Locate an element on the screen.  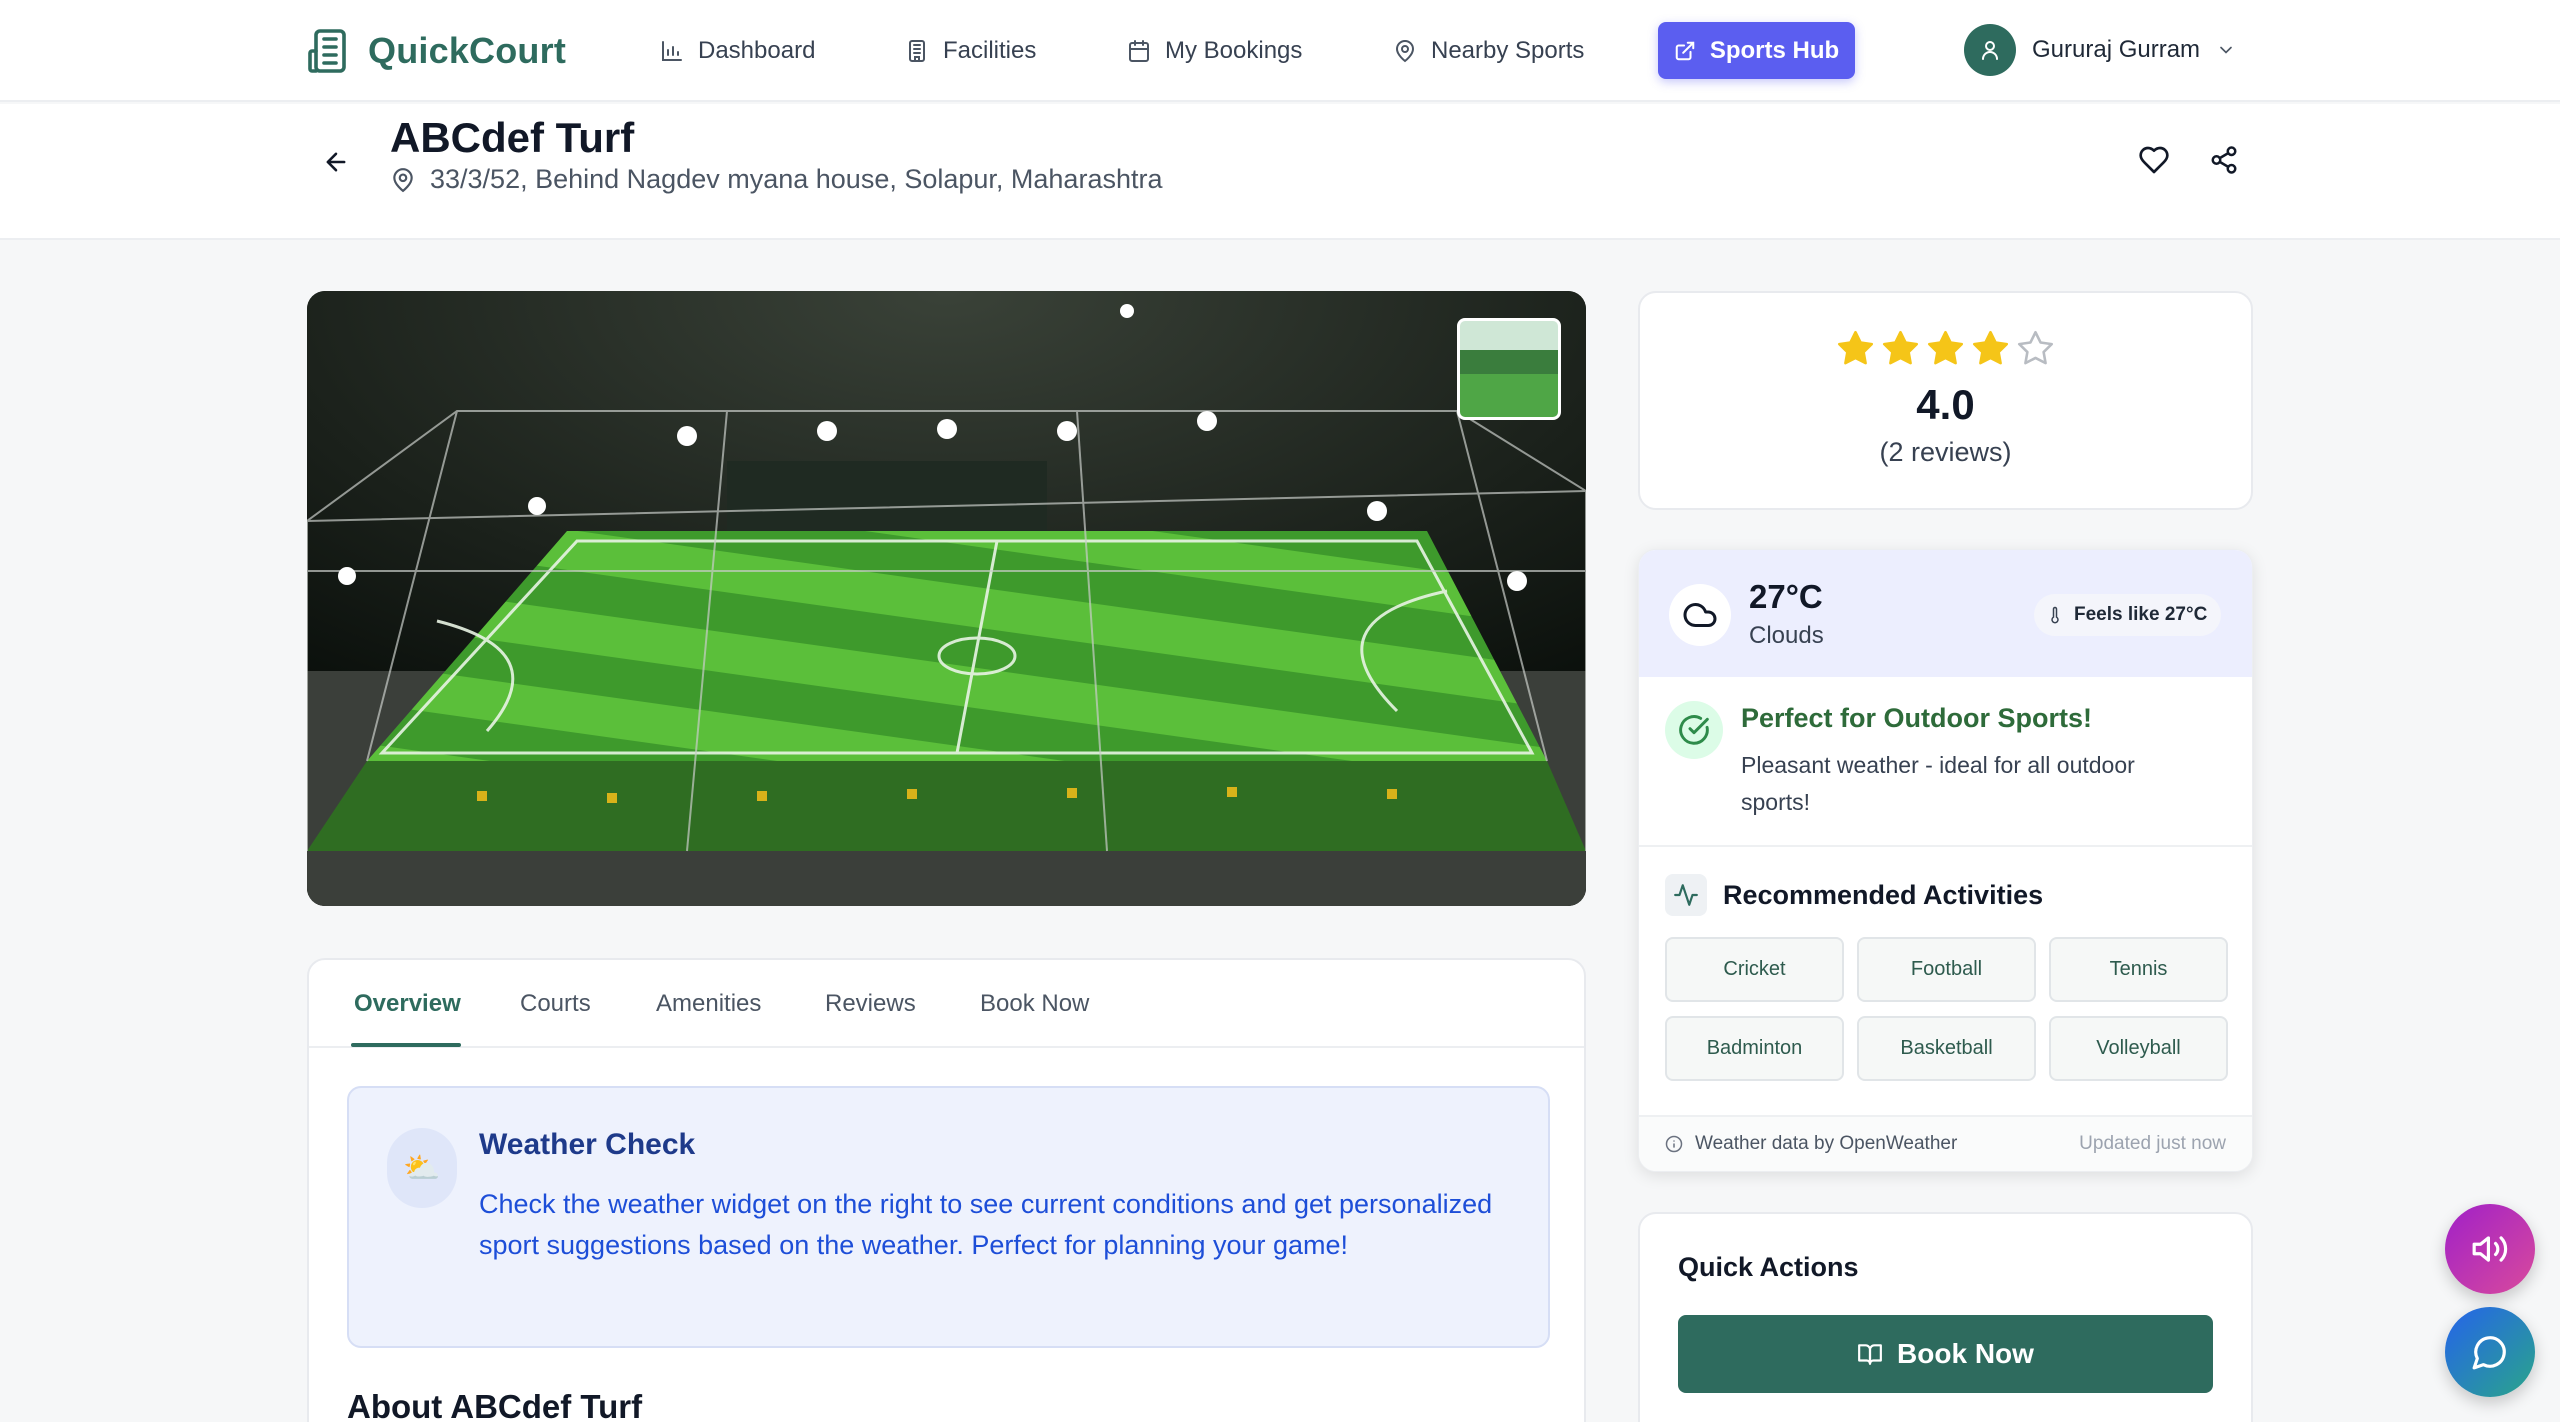
share-icon is located at coordinates (2224, 160).